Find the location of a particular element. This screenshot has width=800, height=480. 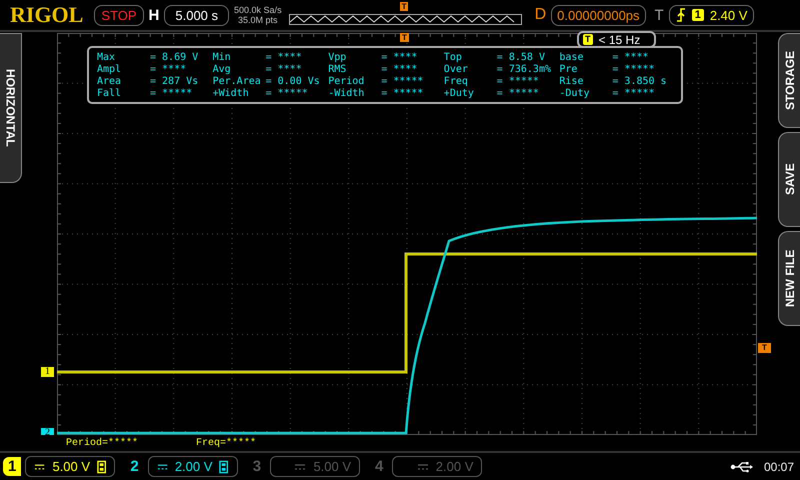

run-stop-button: STOP is located at coordinates (119, 15).